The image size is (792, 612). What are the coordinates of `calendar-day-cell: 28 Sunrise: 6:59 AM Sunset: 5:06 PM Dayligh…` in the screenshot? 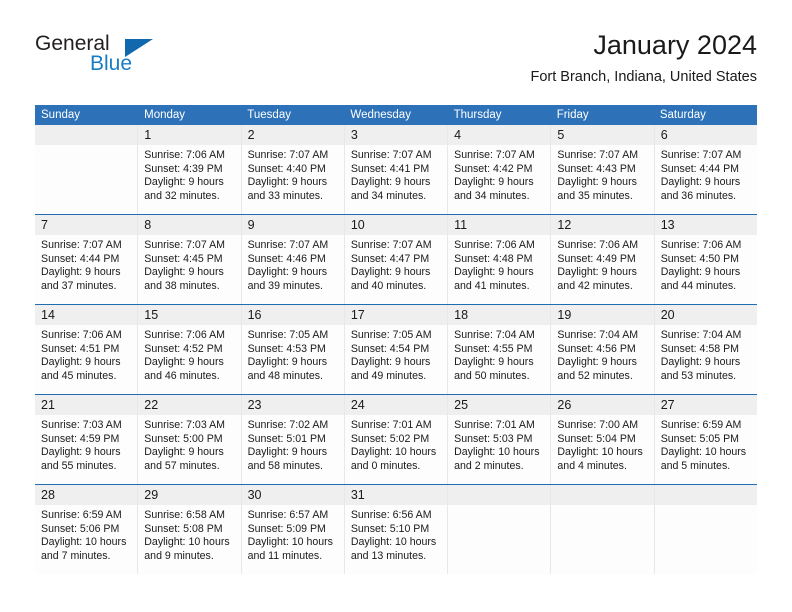 It's located at (87, 529).